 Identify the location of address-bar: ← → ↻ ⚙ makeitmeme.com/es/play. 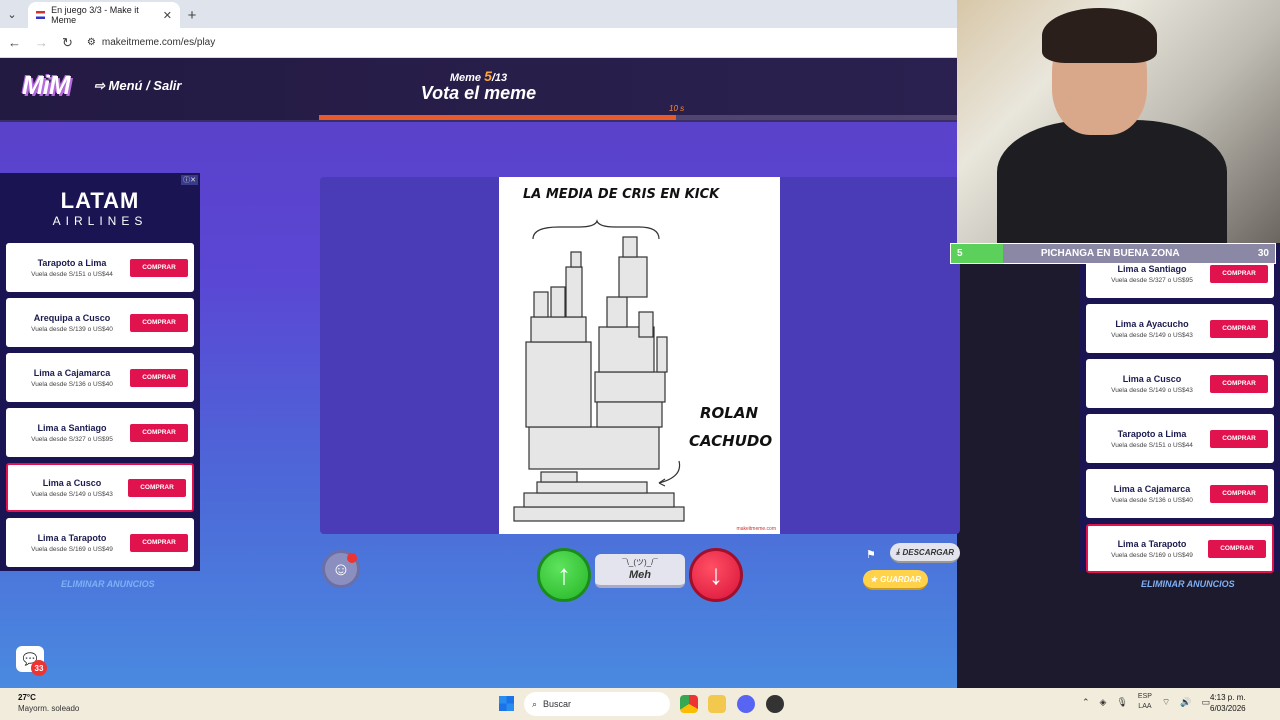
(478, 43).